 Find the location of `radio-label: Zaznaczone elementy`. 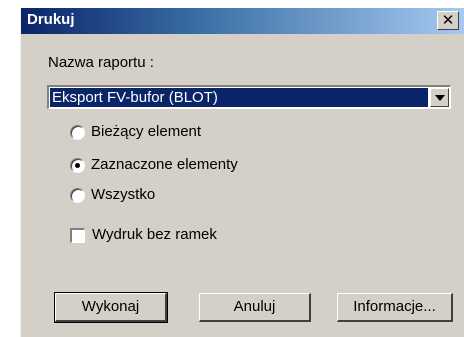

radio-label: Zaznaczone elementy is located at coordinates (164, 164).